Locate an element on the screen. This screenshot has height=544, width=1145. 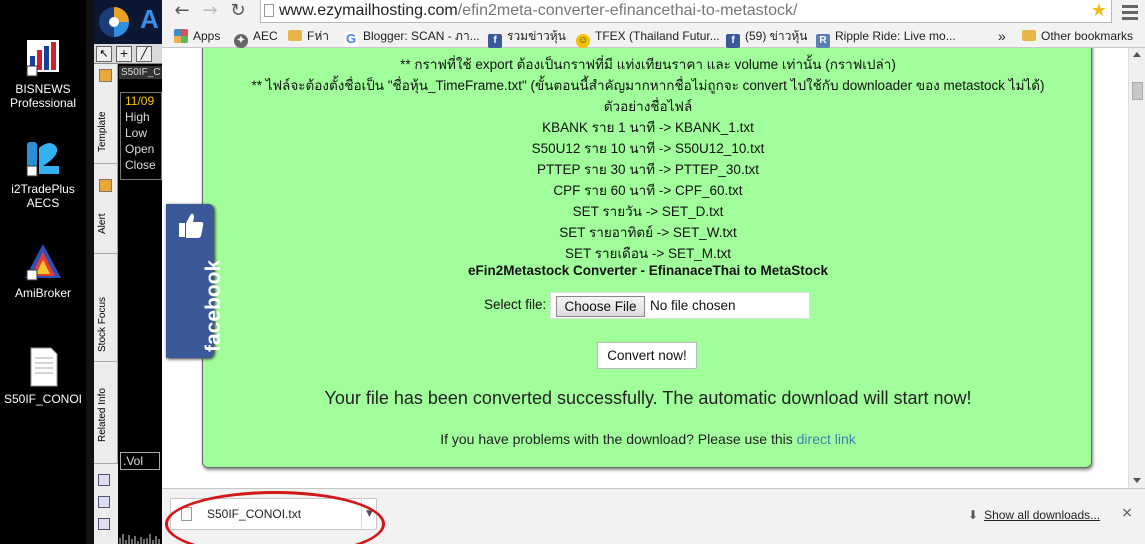
tab-label: Template is located at coordinates (102, 131).